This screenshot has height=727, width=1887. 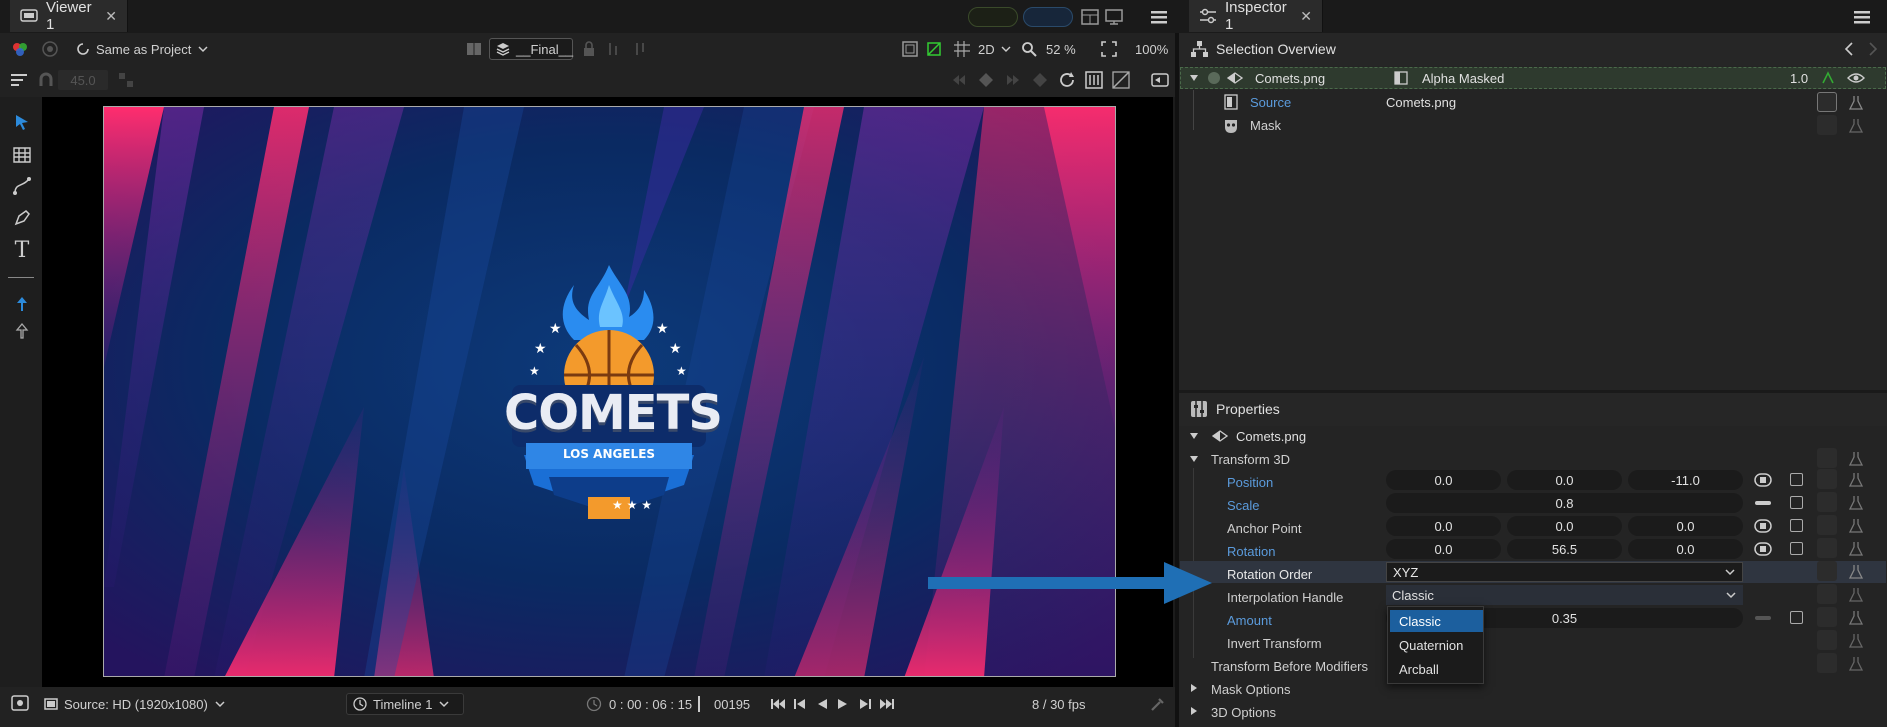 What do you see at coordinates (135, 704) in the screenshot?
I see `source-dropdown: Source: HD (1920x1080)` at bounding box center [135, 704].